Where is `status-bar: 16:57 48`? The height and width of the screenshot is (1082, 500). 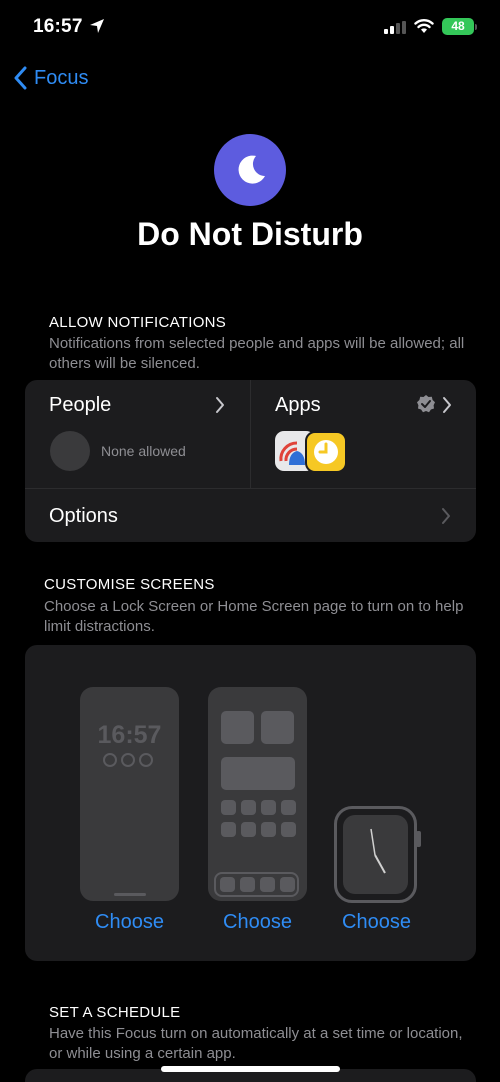
status-bar: 16:57 48 is located at coordinates (250, 29).